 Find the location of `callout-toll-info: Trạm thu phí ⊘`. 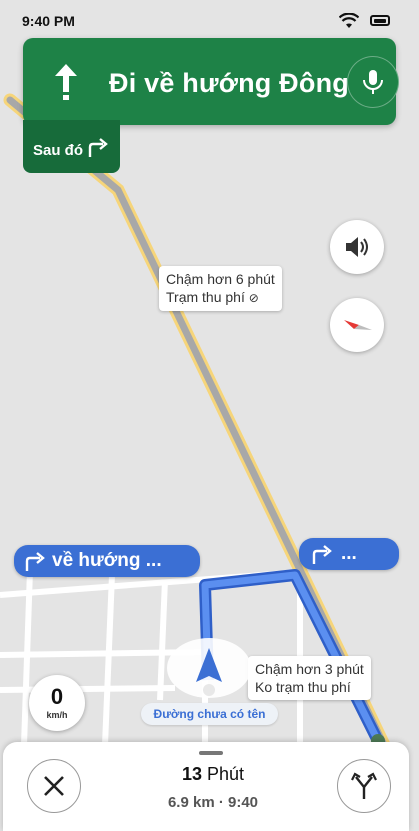

callout-toll-info: Trạm thu phí ⊘ is located at coordinates (212, 297).